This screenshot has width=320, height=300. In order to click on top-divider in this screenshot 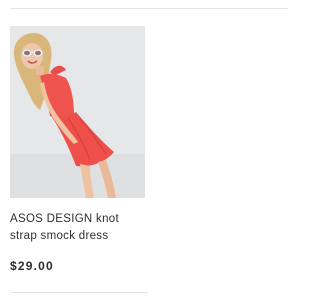, I will do `click(149, 8)`.